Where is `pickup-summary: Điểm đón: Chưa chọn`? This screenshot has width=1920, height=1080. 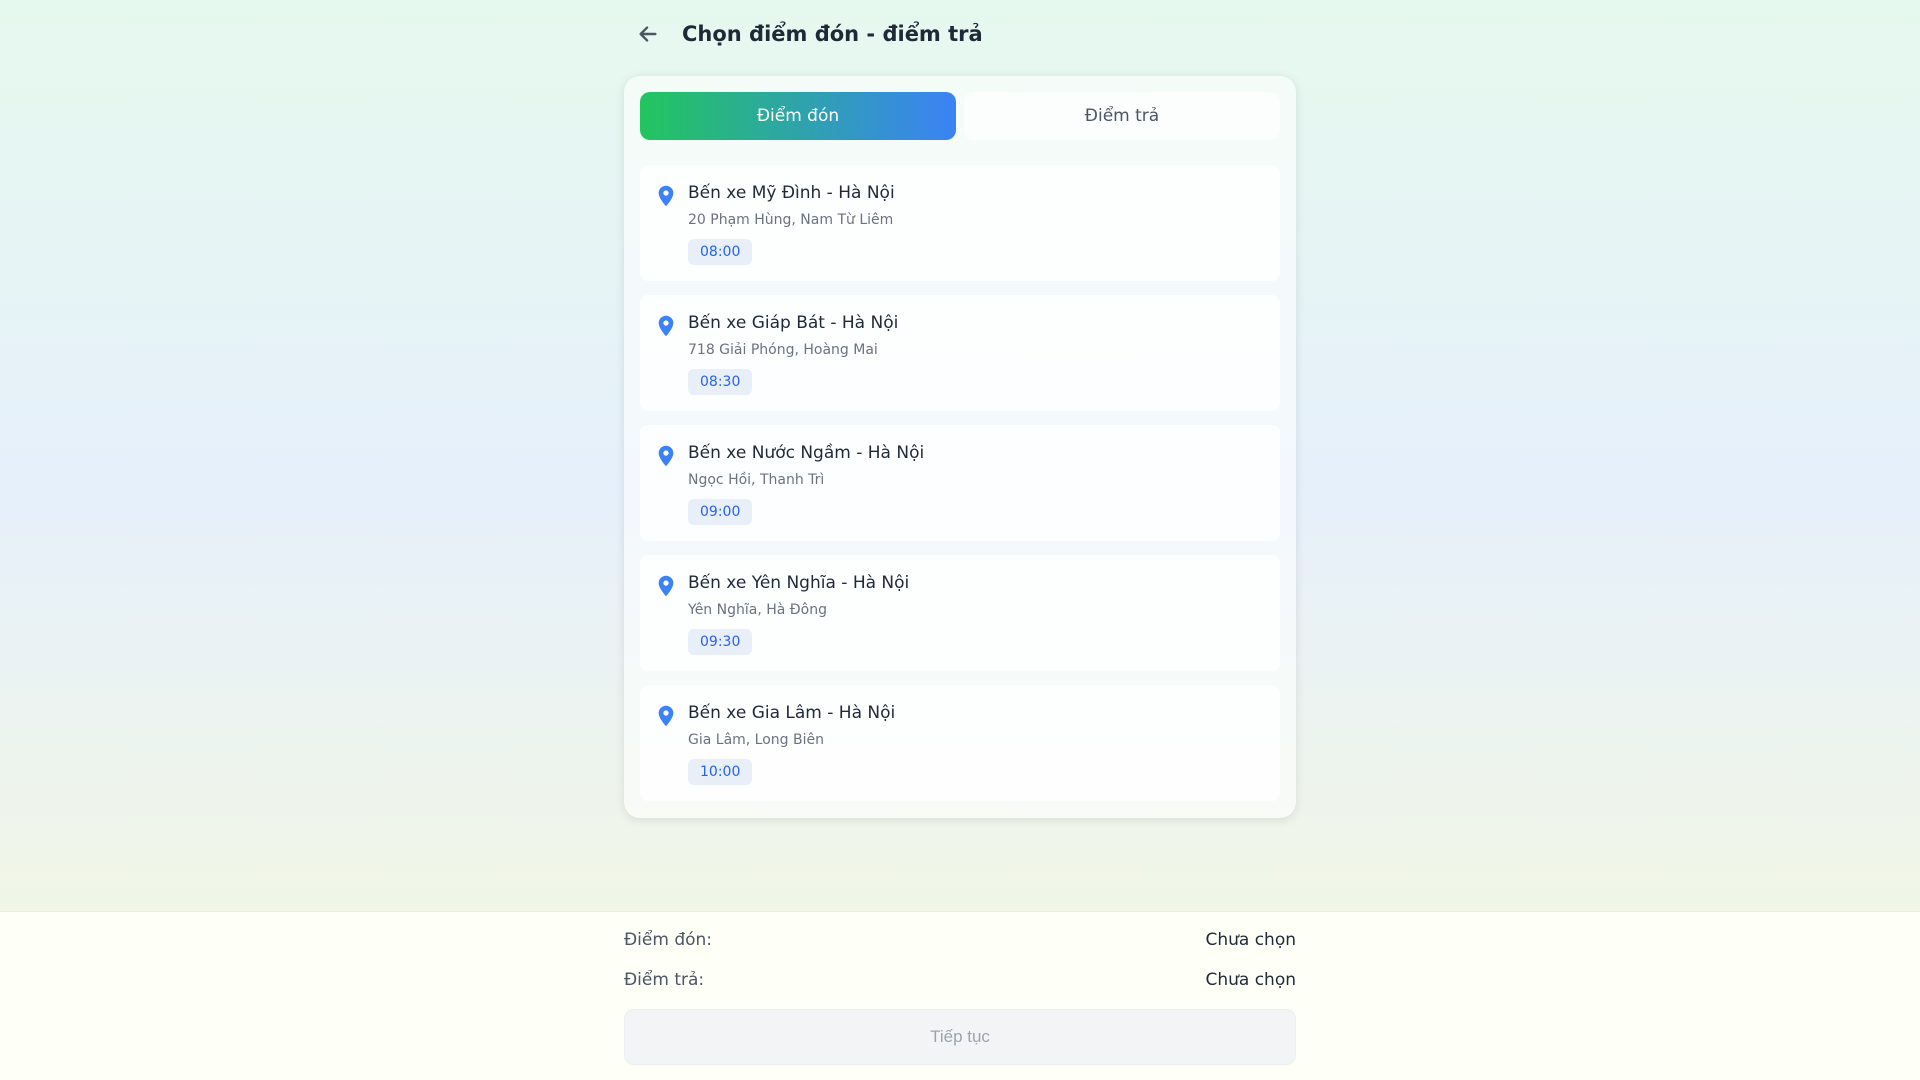
pickup-summary: Điểm đón: Chưa chọn is located at coordinates (960, 940).